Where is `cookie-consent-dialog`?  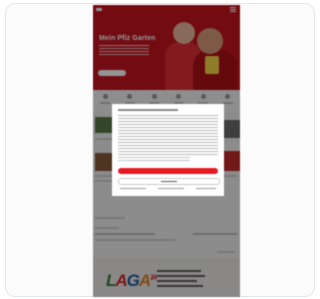
cookie-consent-dialog is located at coordinates (168, 150).